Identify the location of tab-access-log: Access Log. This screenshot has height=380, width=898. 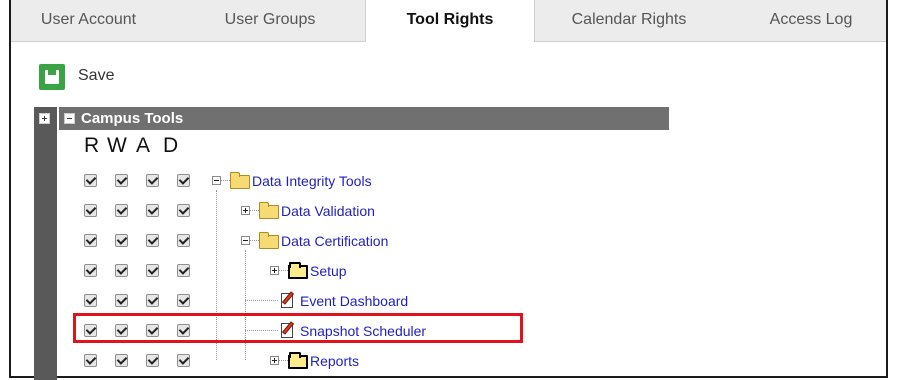
(811, 20).